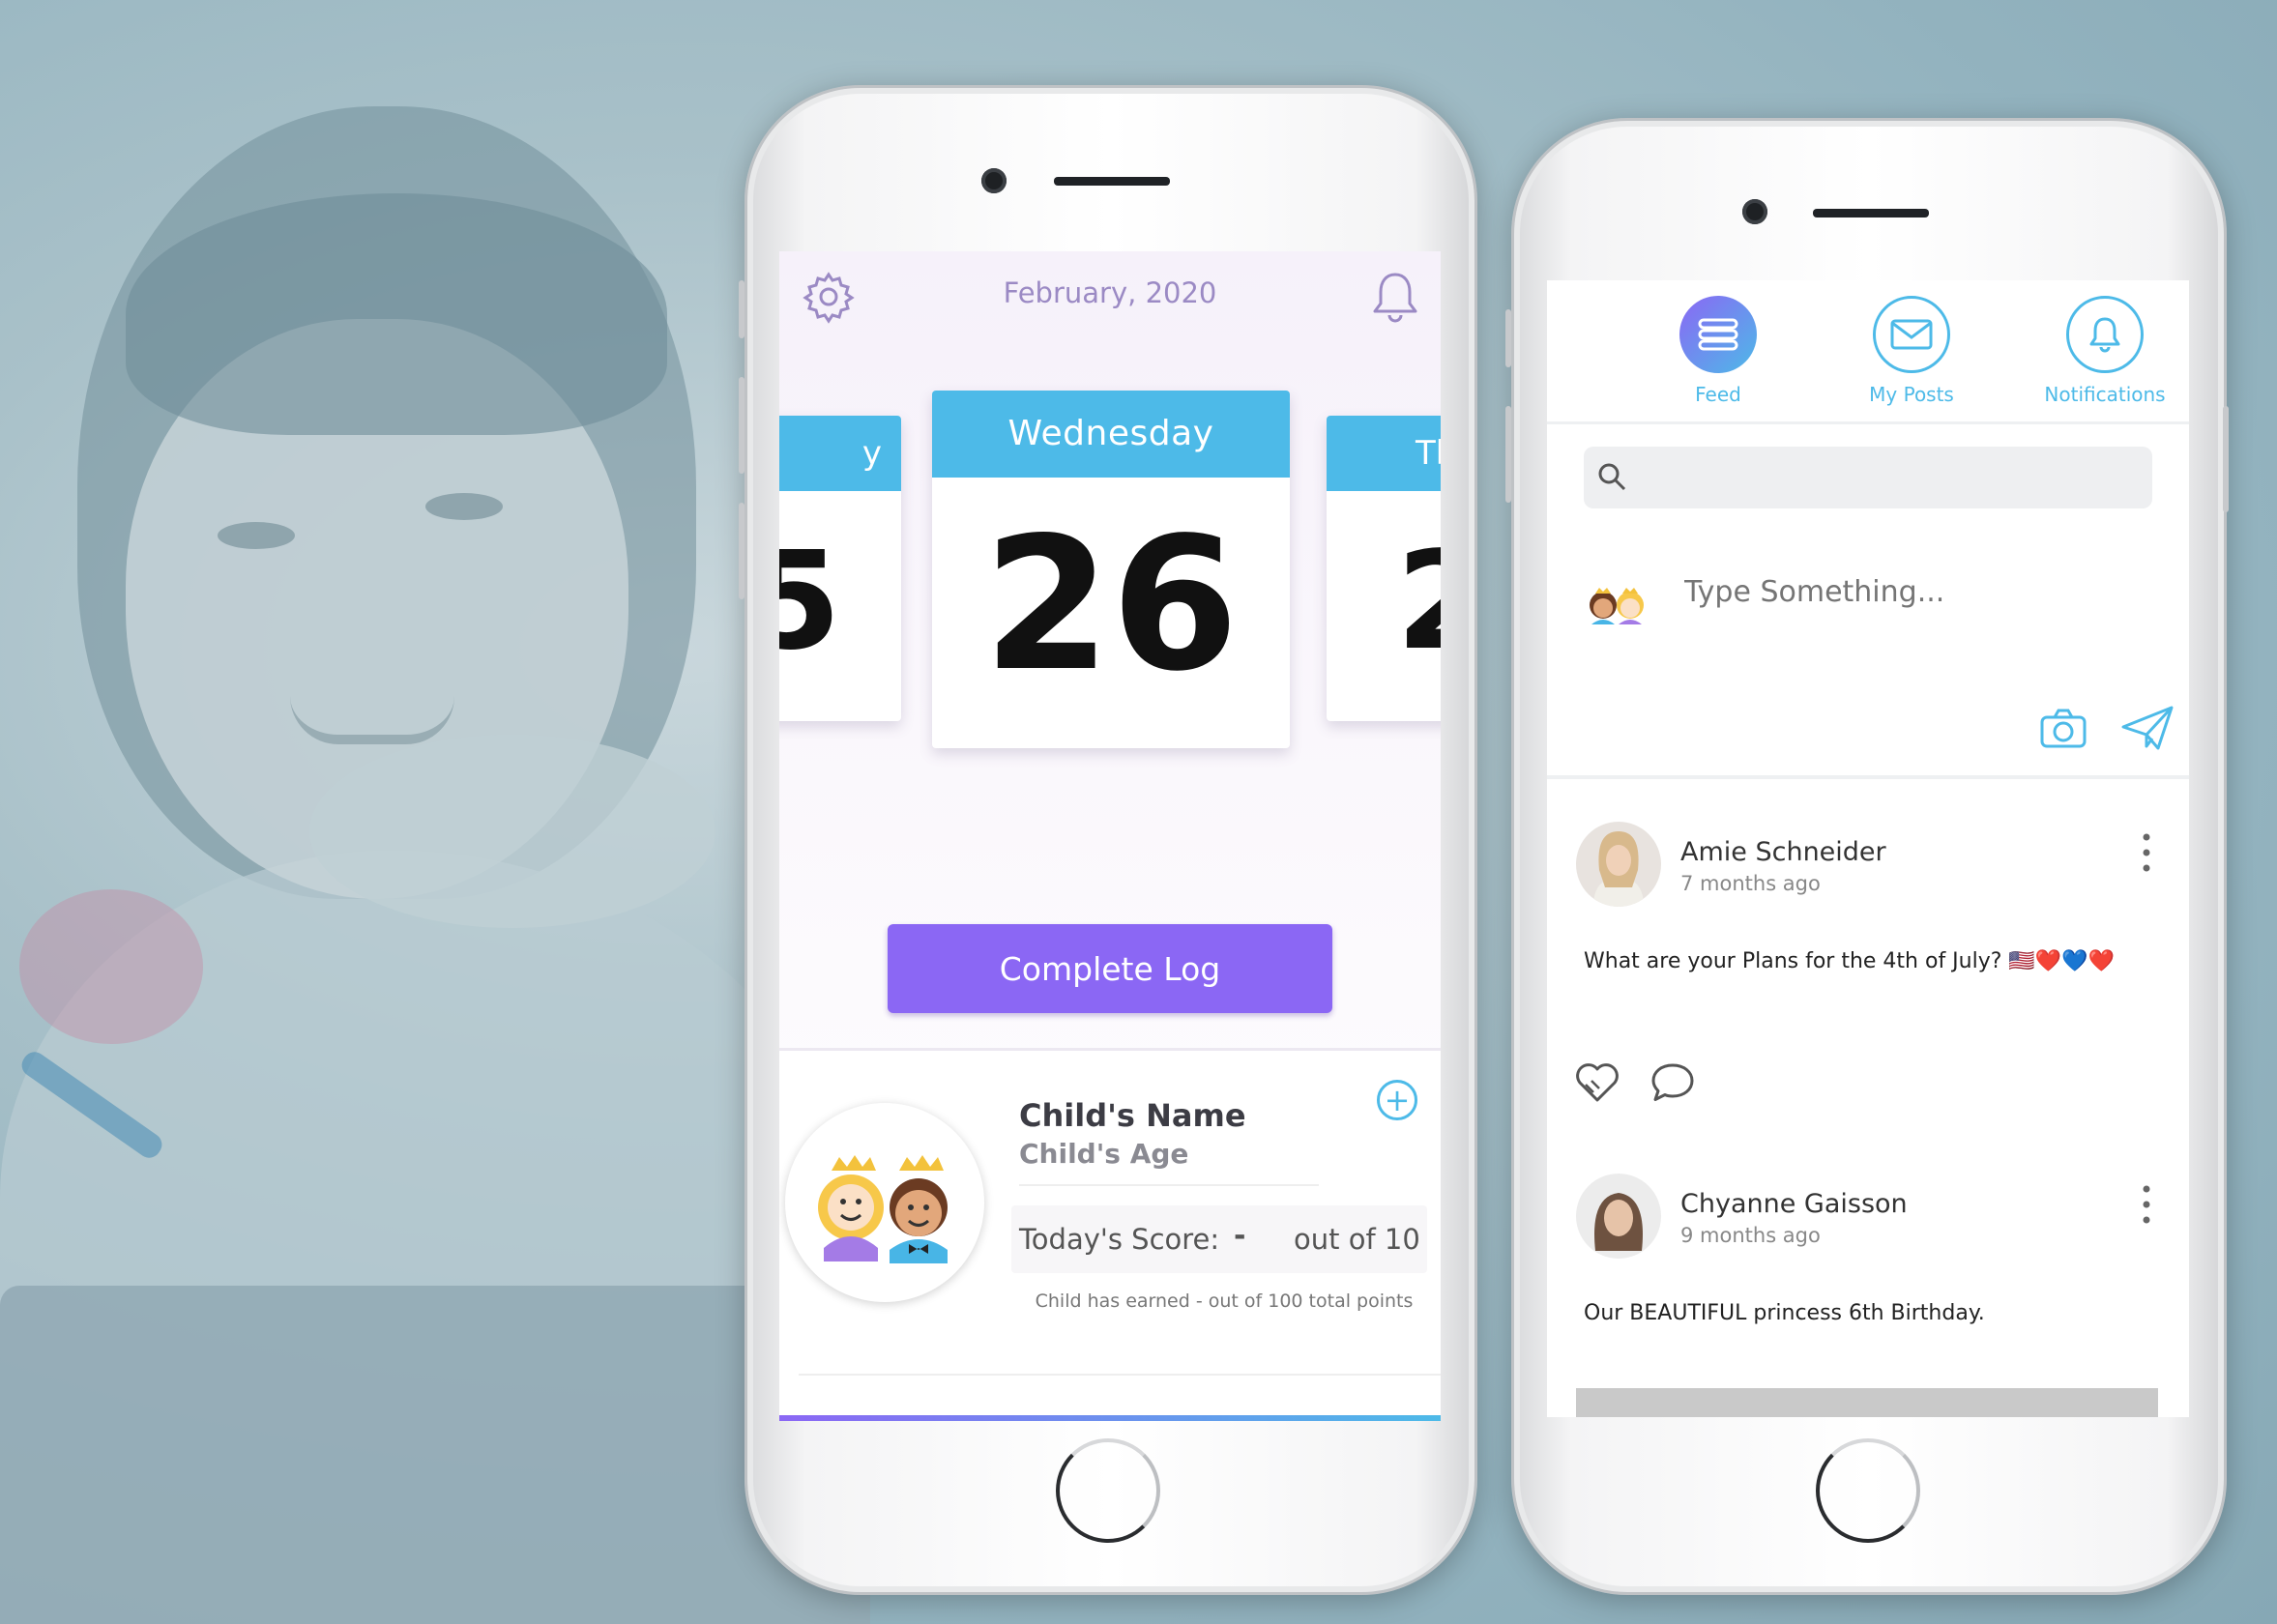  Describe the element at coordinates (1111, 435) in the screenshot. I see `day-card-weekday: Wednesday` at that location.